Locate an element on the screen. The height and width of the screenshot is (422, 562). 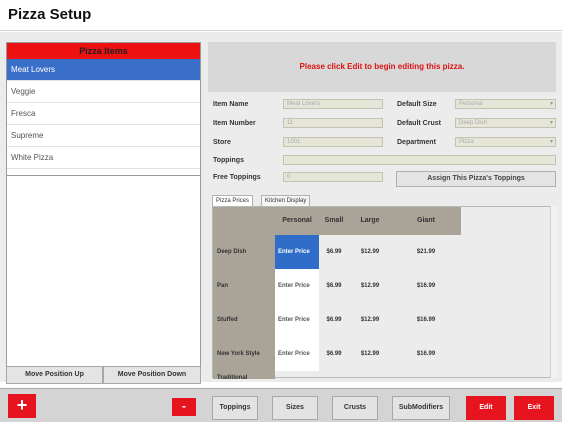
price-cell: $21.99 is located at coordinates (426, 252).